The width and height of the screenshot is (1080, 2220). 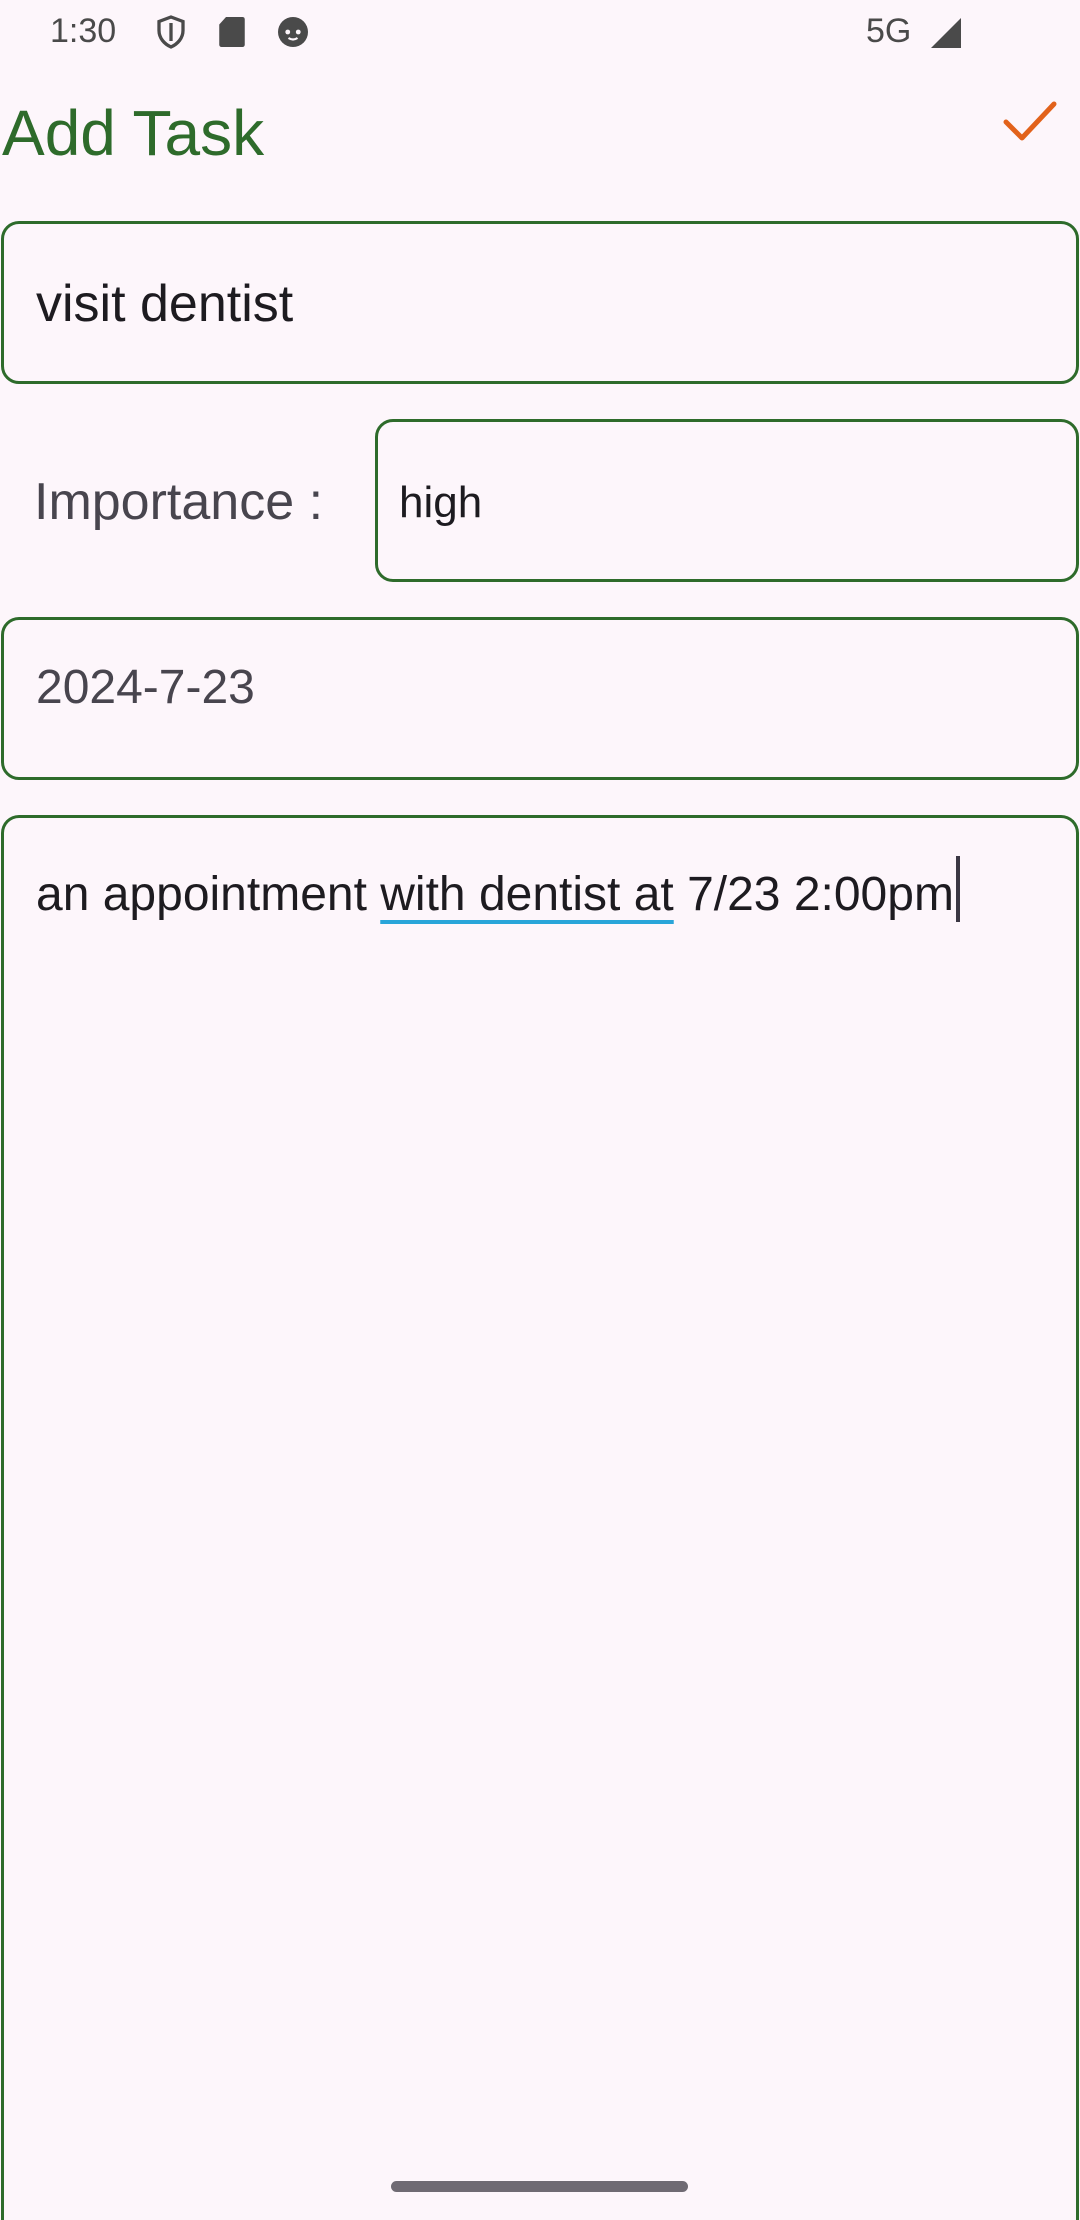 What do you see at coordinates (540, 302) in the screenshot?
I see `task-title-field: visit dentist` at bounding box center [540, 302].